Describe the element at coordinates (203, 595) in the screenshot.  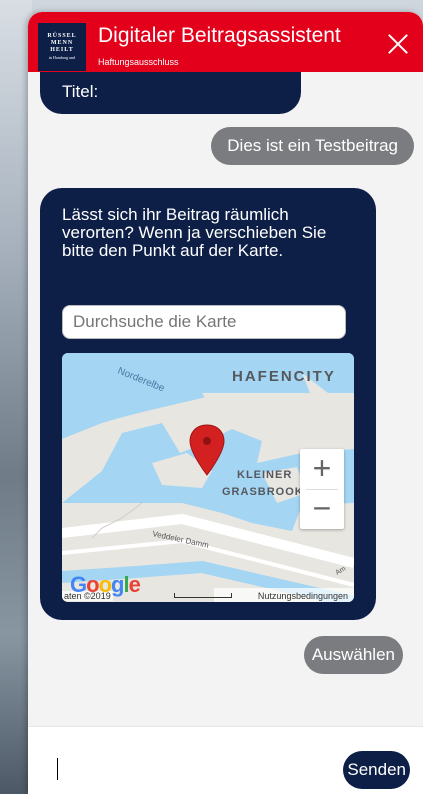
I see `map-scale-bar` at that location.